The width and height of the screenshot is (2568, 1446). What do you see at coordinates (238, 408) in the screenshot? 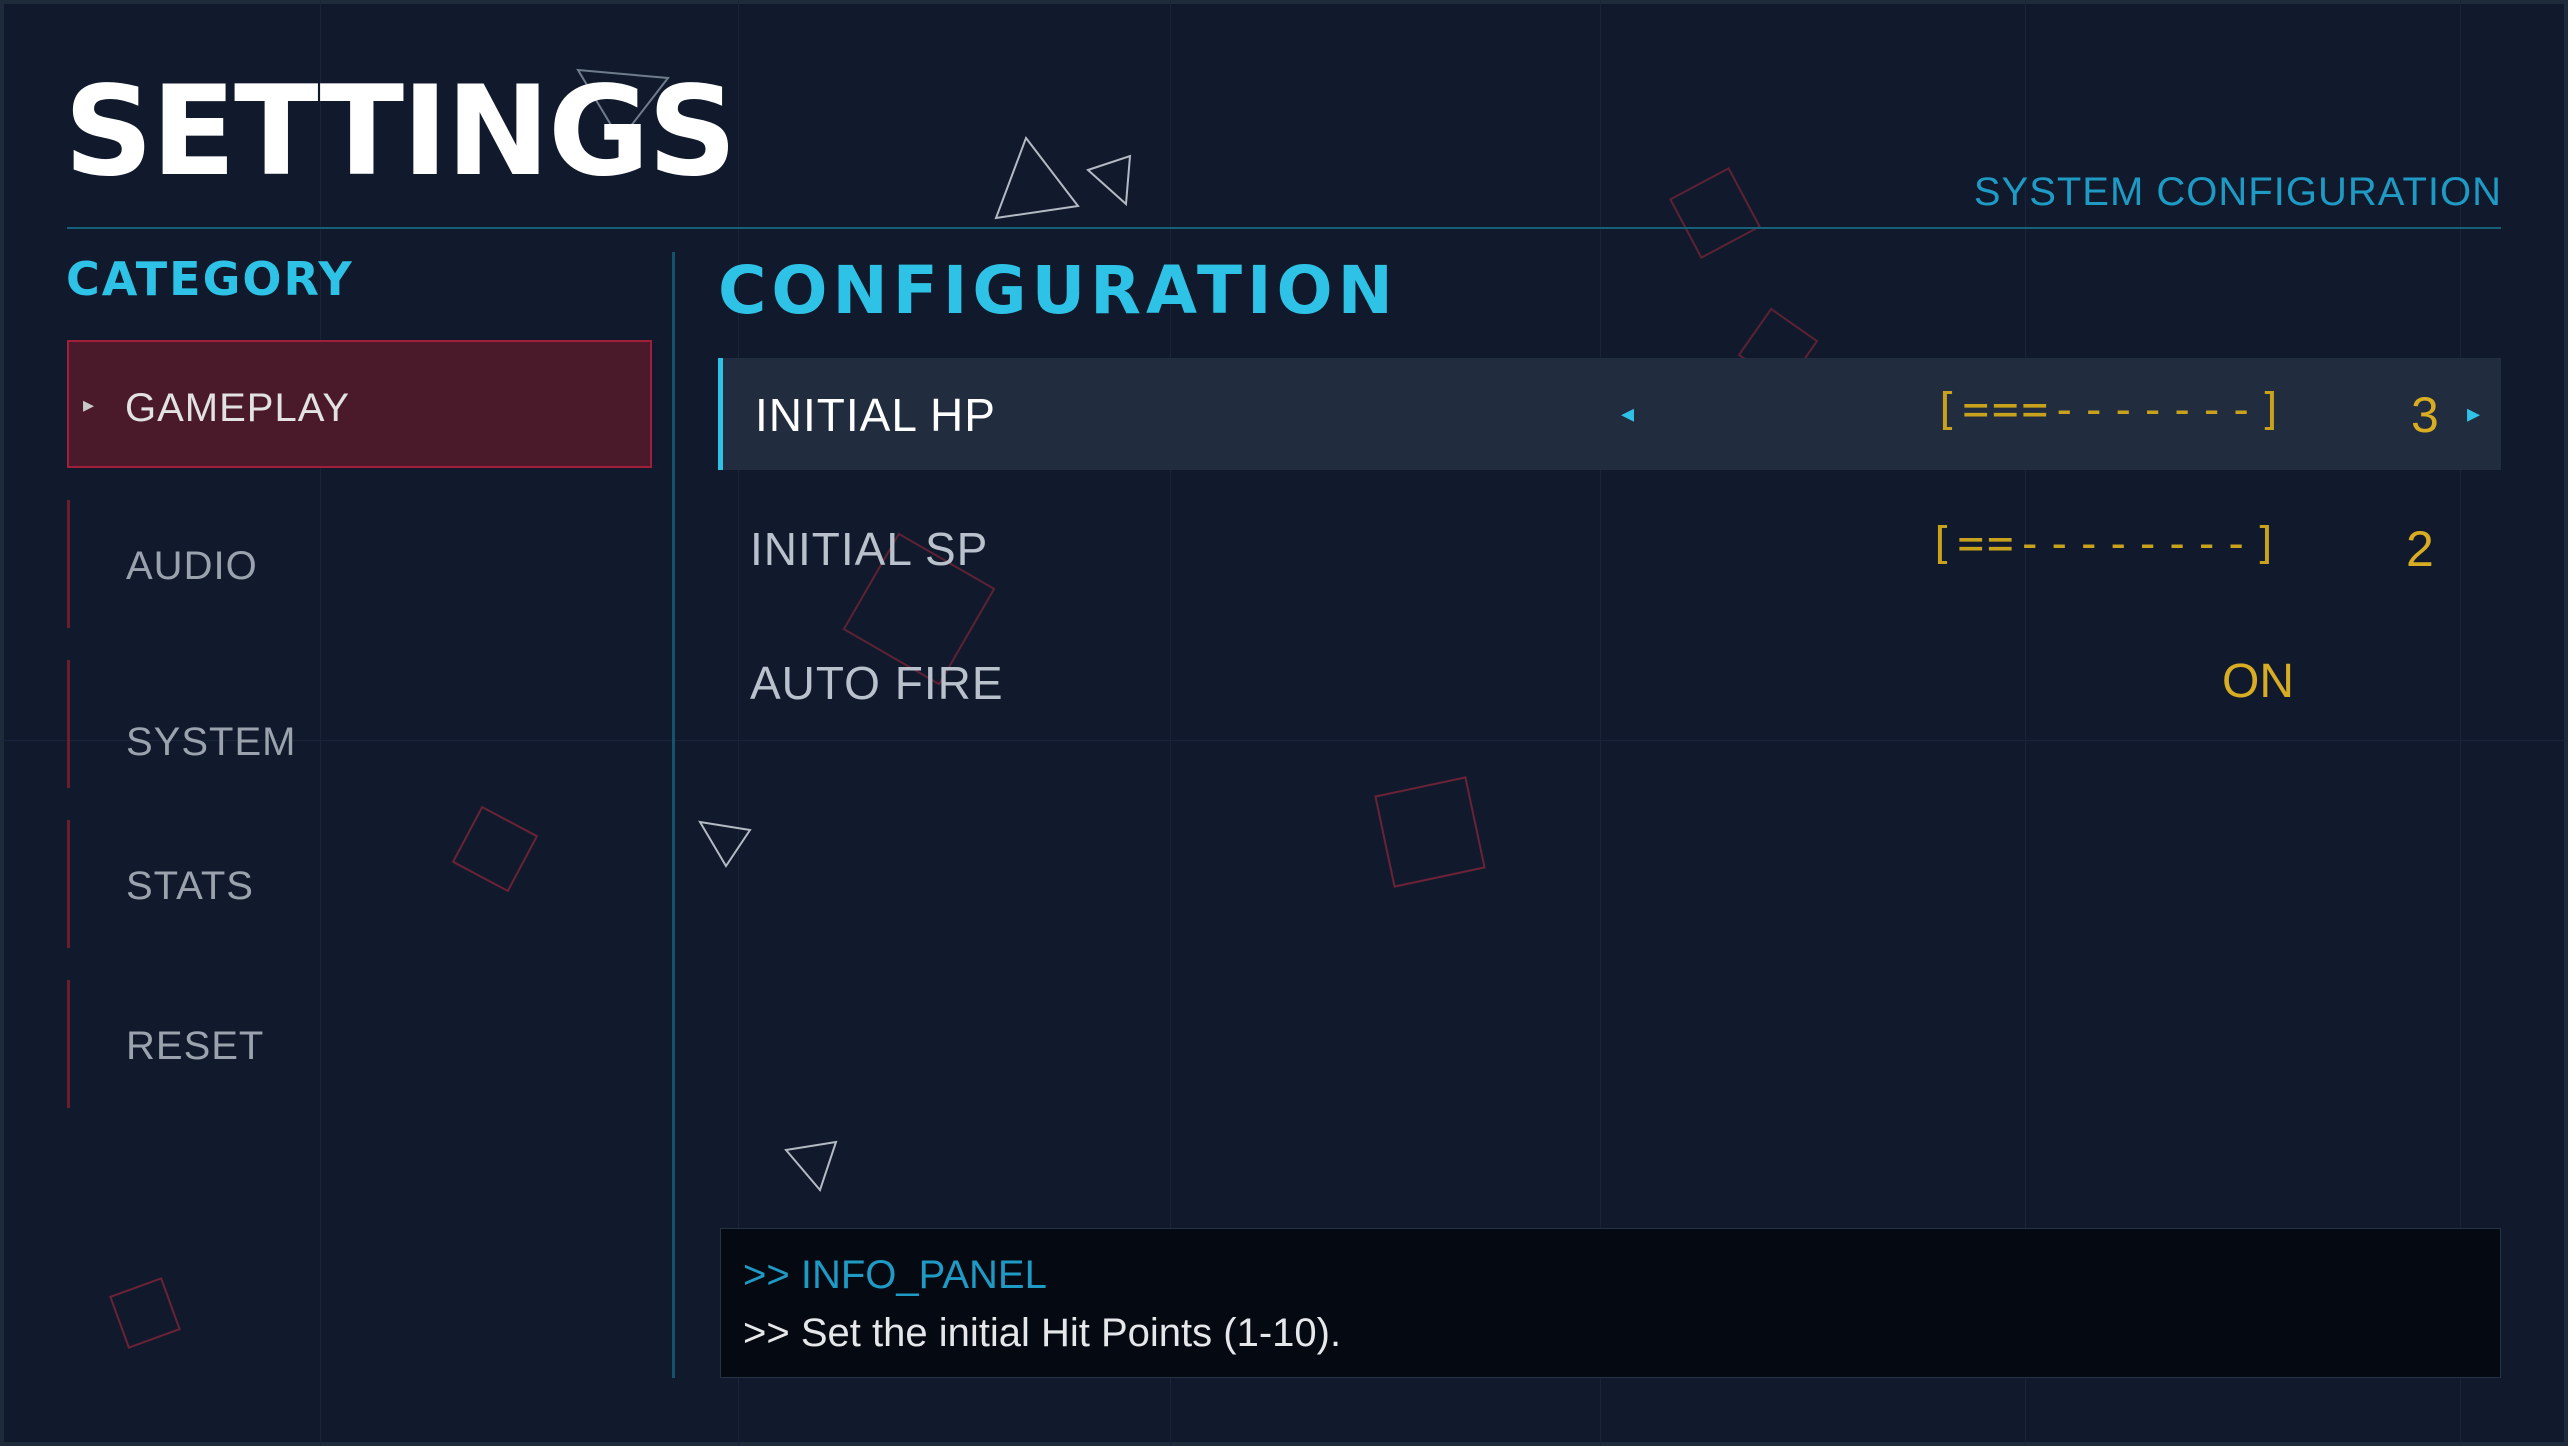
I see `category-label: GAMEPLAY` at bounding box center [238, 408].